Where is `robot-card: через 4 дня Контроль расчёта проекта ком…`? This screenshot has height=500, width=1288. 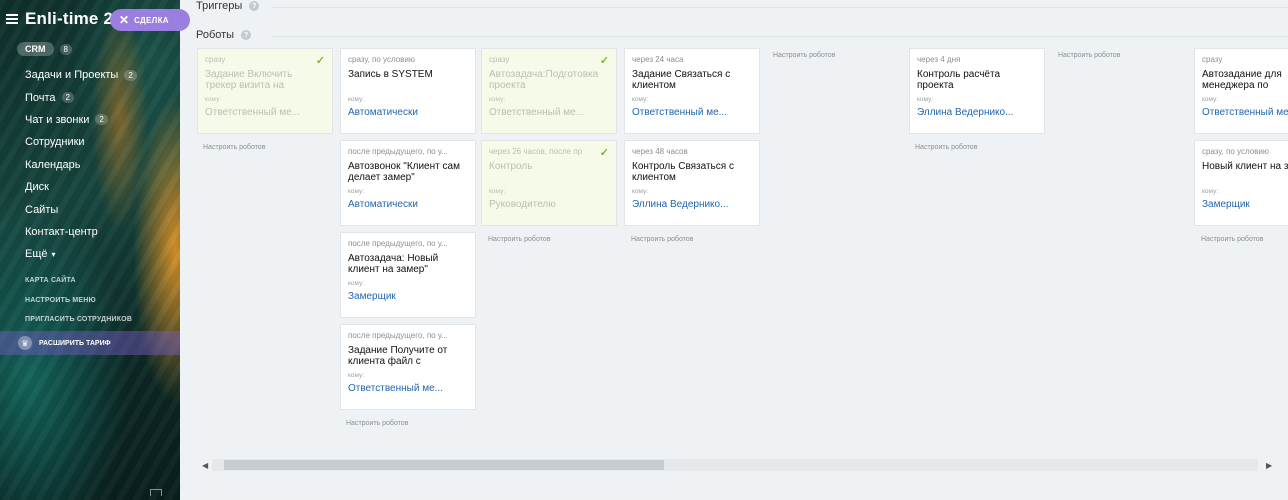
robot-card: через 4 дня Контроль расчёта проекта ком… is located at coordinates (977, 91).